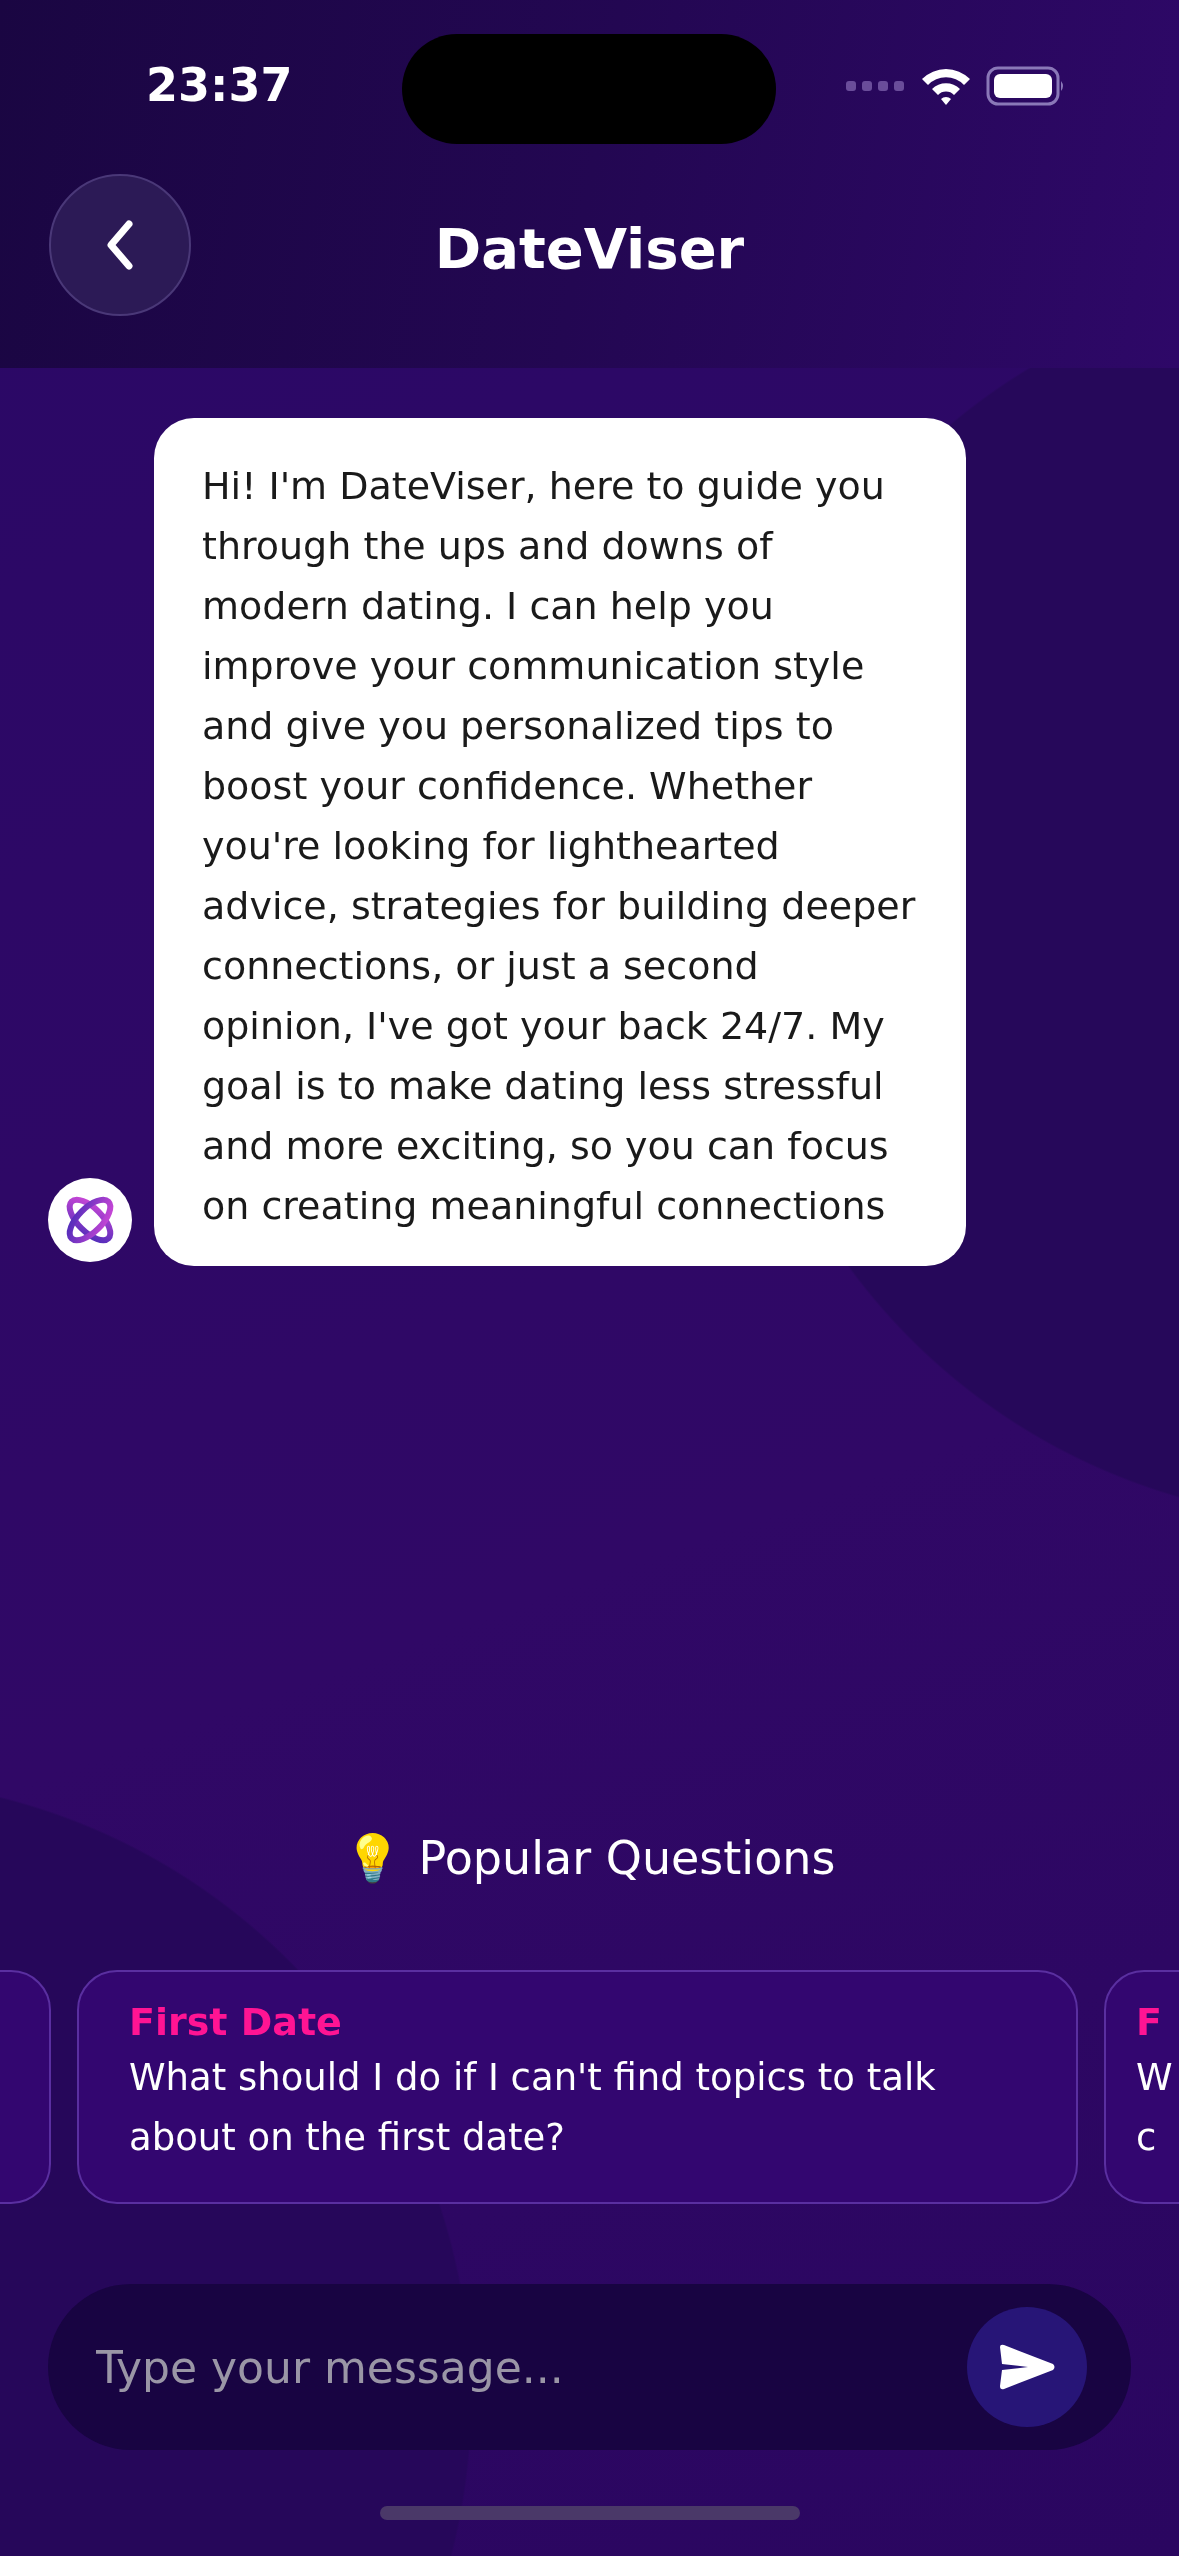 The width and height of the screenshot is (1179, 2556). I want to click on section-title: Popular Questions, so click(627, 1858).